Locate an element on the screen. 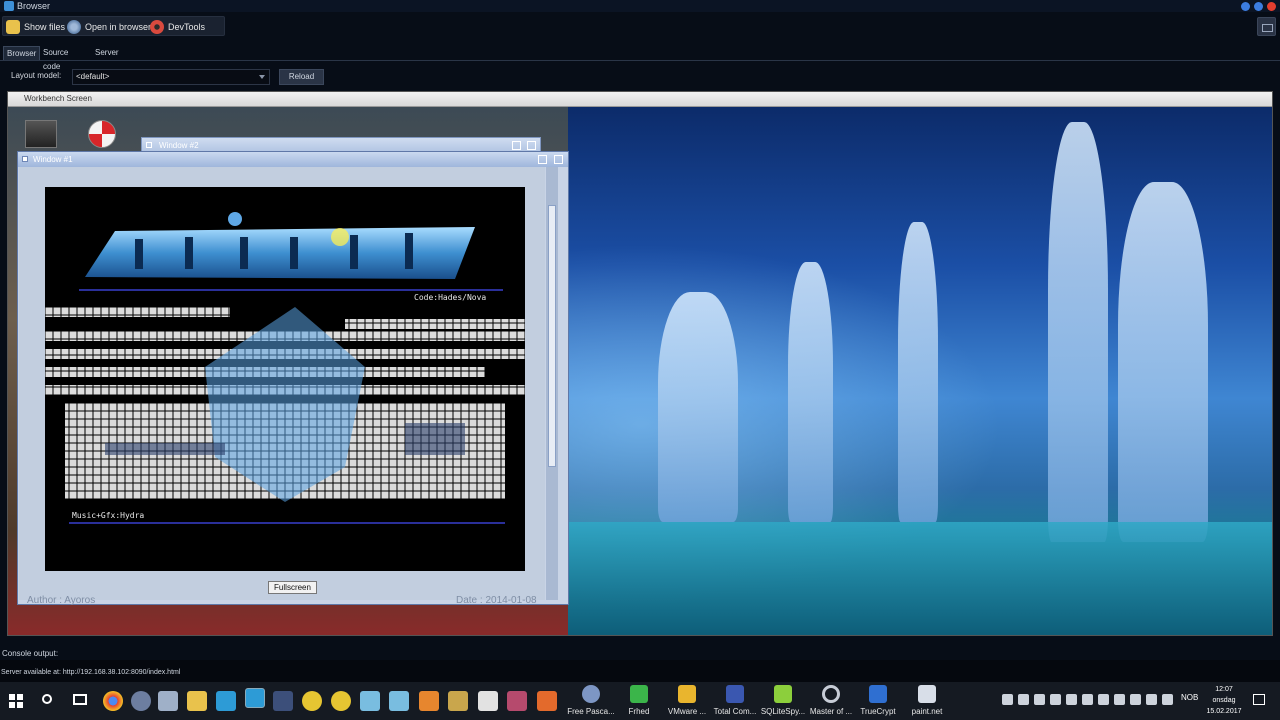 Image resolution: width=1280 pixels, height=720 pixels. screen-toggle-button is located at coordinates (1266, 26).